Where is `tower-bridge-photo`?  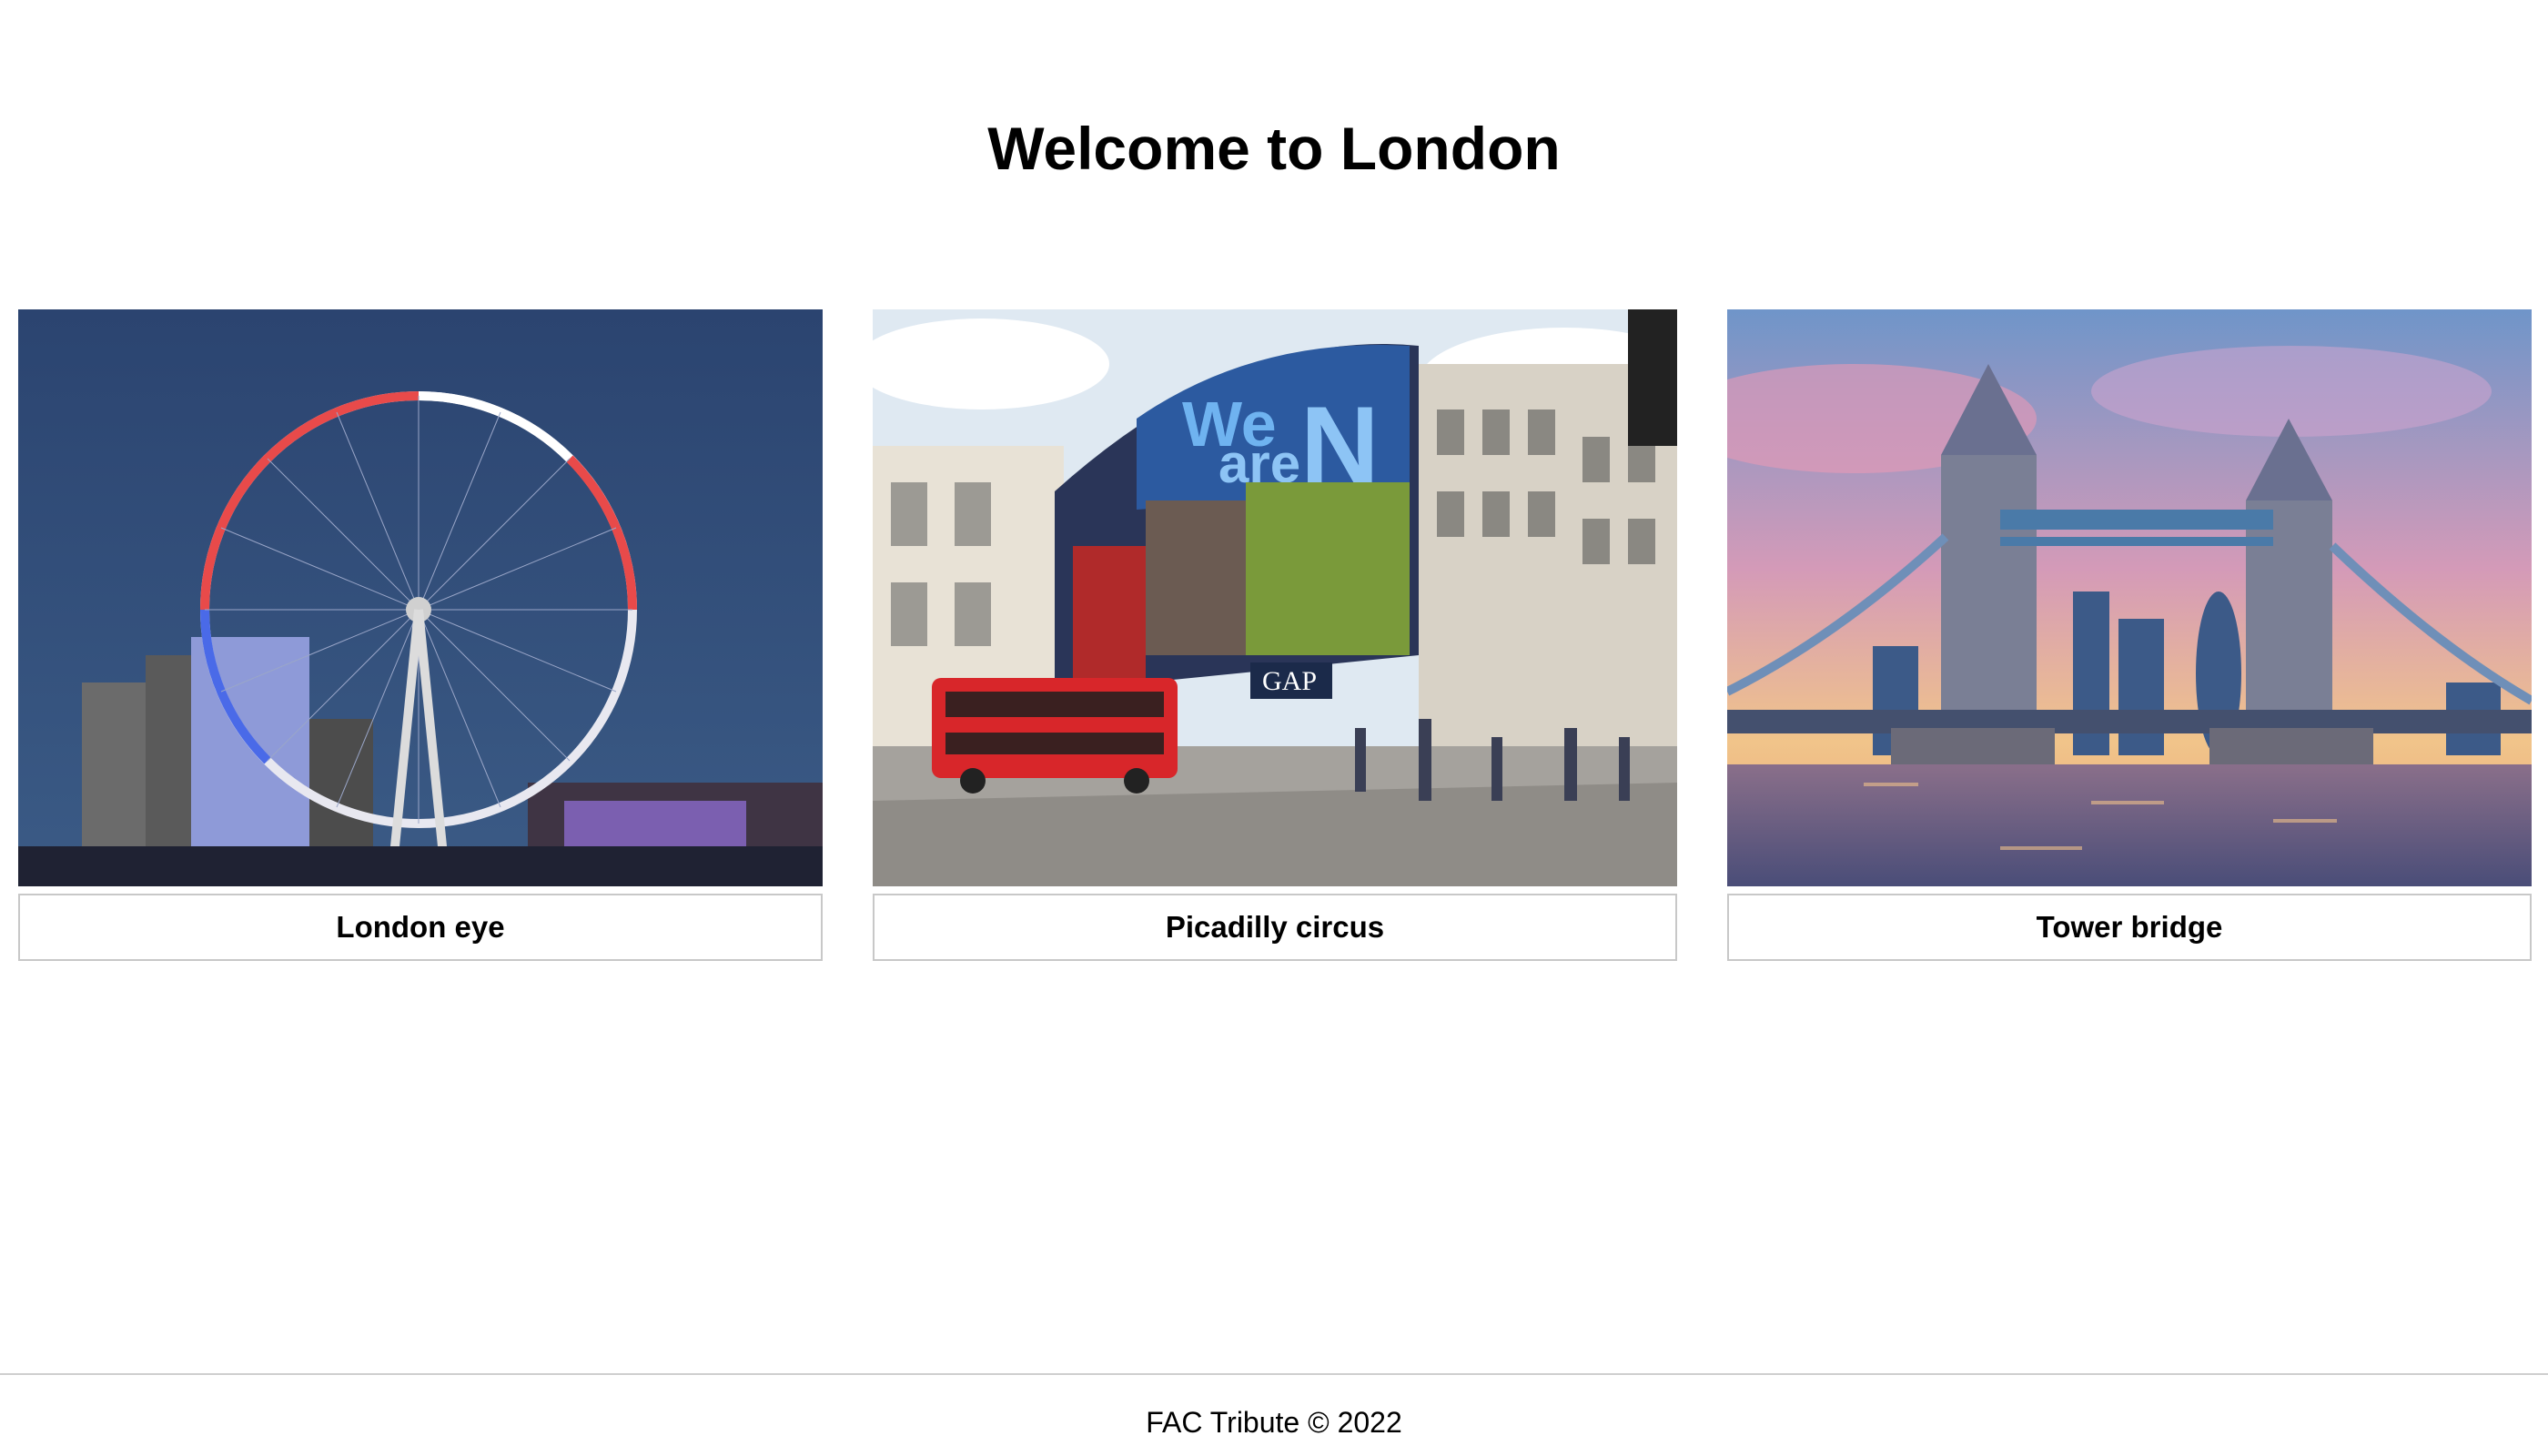
tower-bridge-photo is located at coordinates (2130, 597).